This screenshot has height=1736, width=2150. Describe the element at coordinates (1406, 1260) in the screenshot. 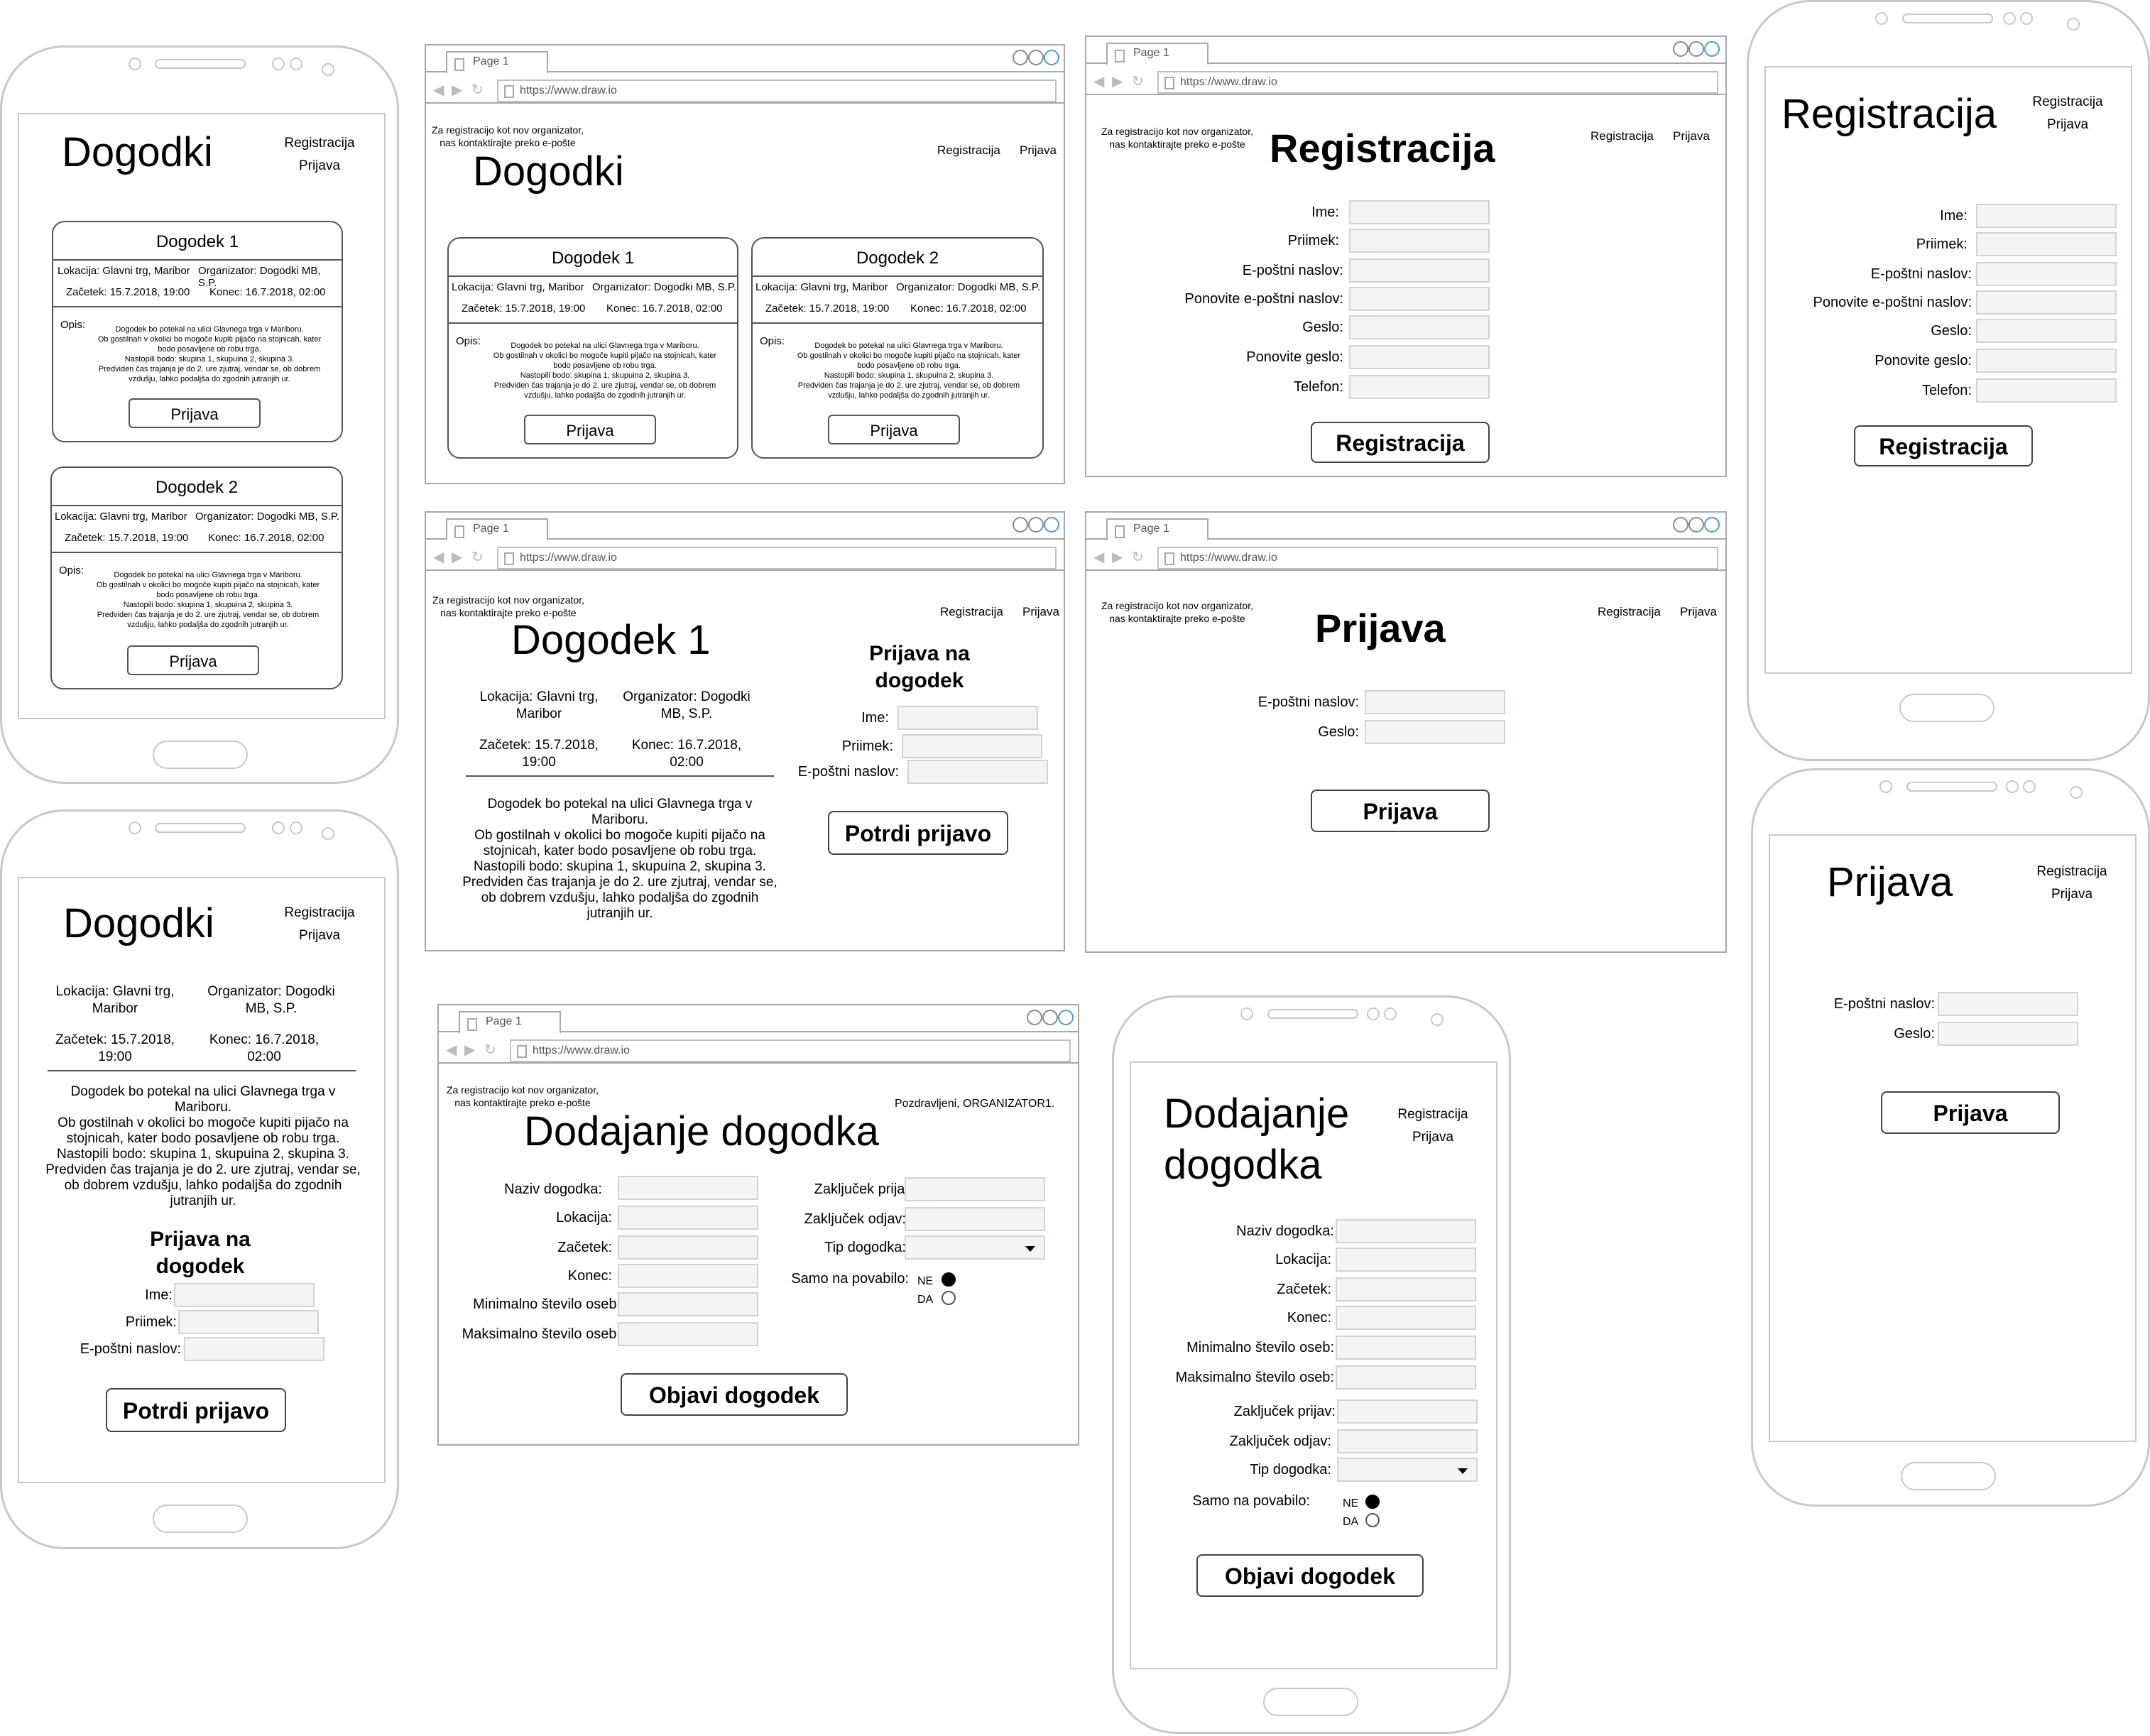

I see `location-input` at that location.